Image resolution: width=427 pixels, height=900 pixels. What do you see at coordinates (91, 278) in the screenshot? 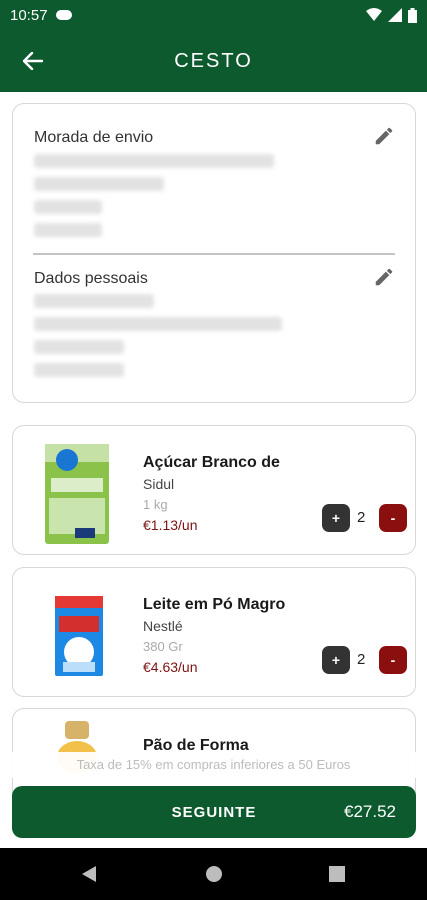
I see `personal-title: Dados pessoais` at bounding box center [91, 278].